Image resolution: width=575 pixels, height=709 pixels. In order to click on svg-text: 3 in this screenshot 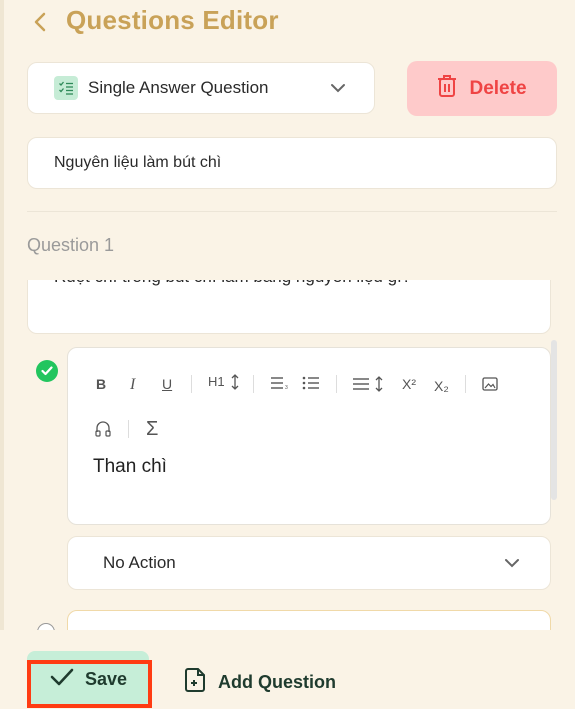, I will do `click(286, 387)`.